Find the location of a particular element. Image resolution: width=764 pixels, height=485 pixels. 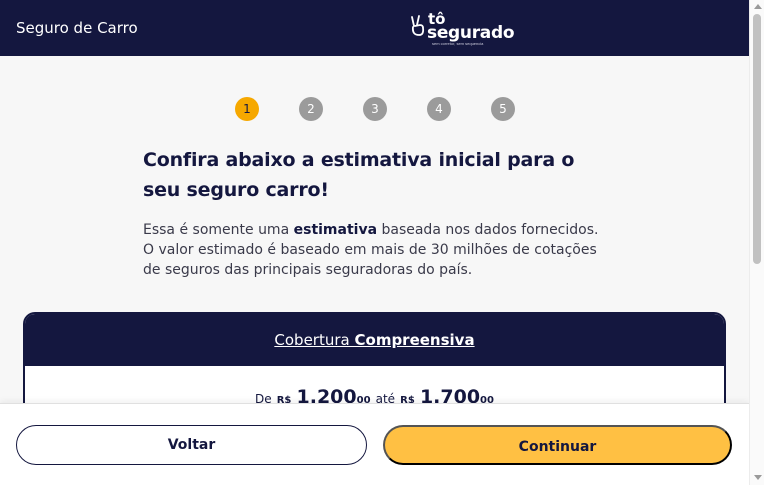

coverage-title: Cobertura Compreensiva is located at coordinates (374, 340).